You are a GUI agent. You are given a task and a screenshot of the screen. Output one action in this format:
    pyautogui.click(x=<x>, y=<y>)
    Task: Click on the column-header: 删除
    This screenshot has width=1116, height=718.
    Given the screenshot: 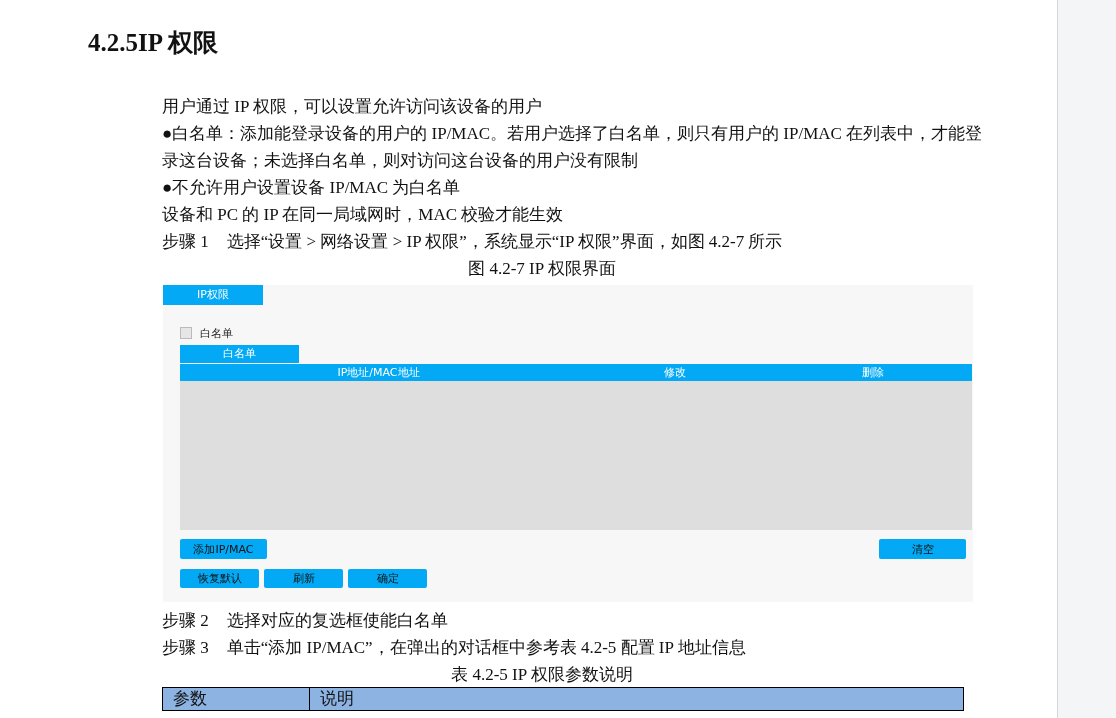 What is the action you would take?
    pyautogui.click(x=872, y=373)
    